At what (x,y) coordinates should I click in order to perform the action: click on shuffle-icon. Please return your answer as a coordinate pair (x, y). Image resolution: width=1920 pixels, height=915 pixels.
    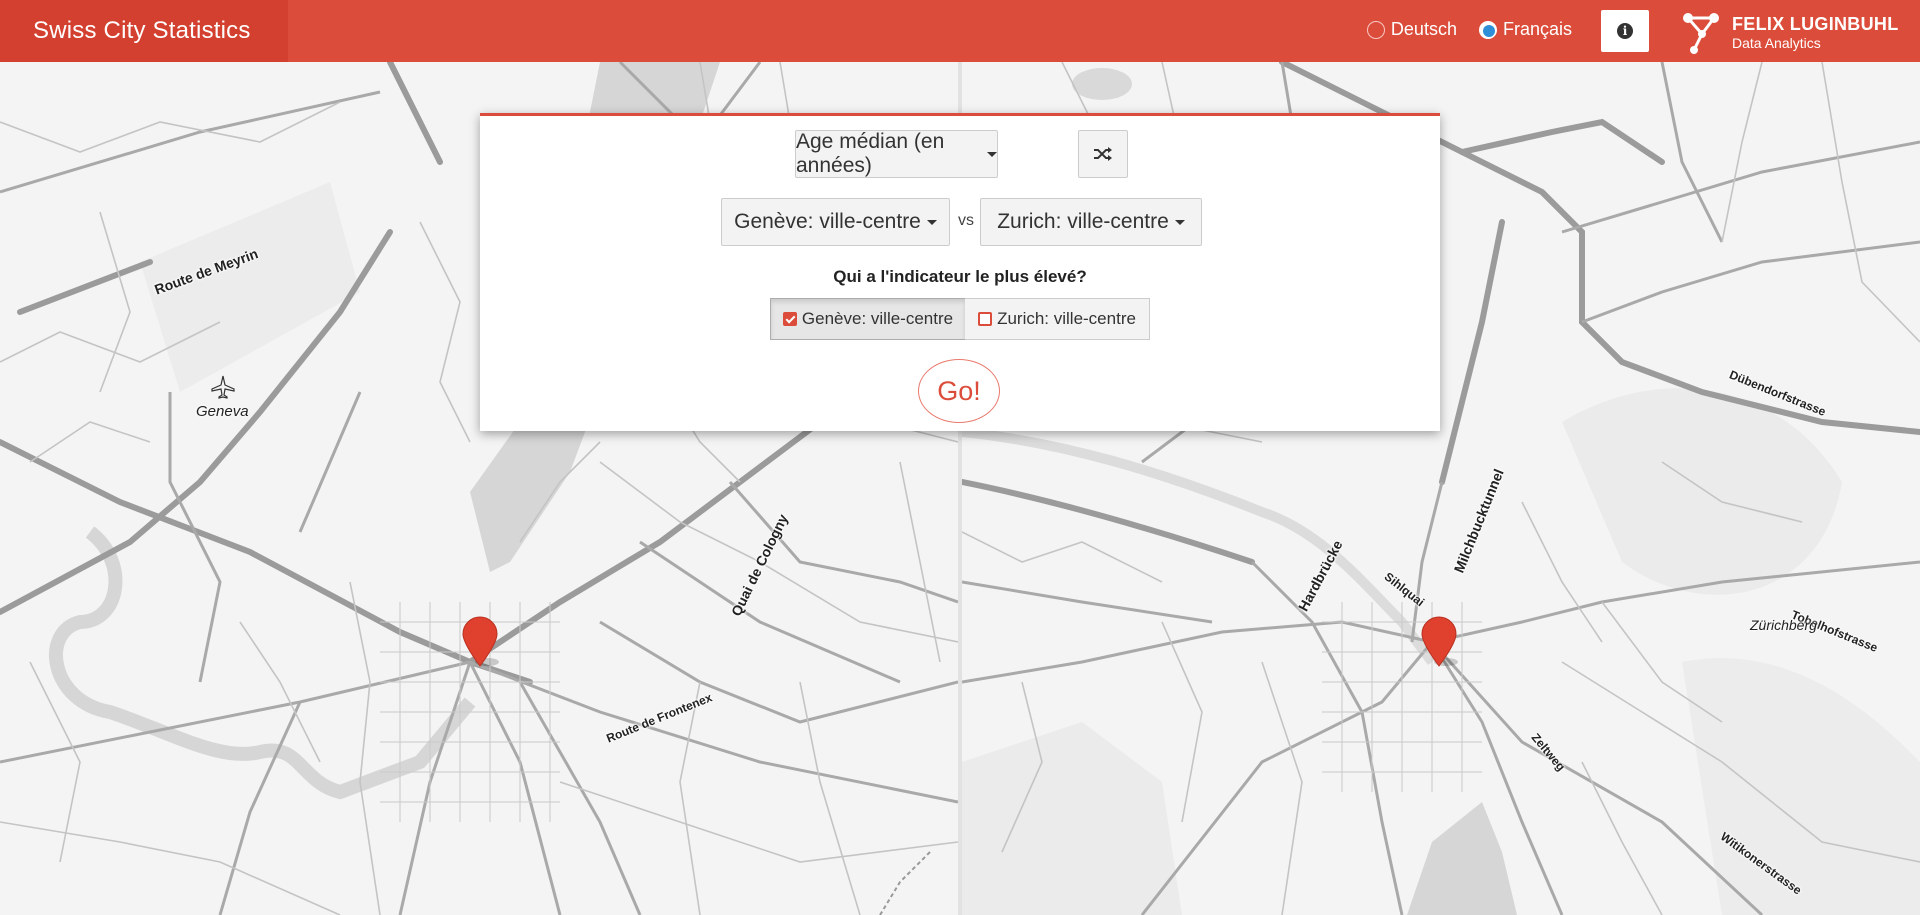
    Looking at the image, I should click on (1103, 154).